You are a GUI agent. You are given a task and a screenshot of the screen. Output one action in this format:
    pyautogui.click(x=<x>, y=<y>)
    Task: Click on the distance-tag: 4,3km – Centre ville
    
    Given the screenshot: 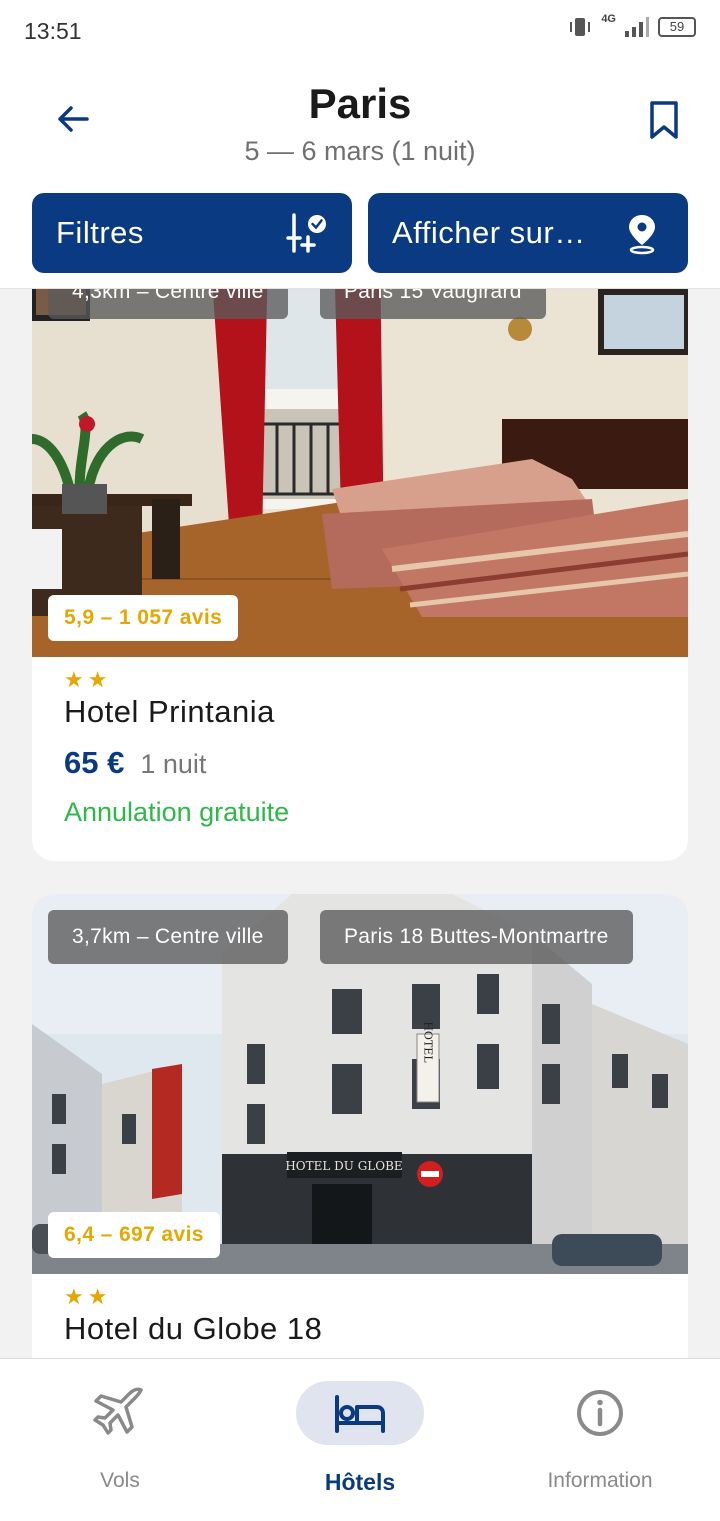 What is the action you would take?
    pyautogui.click(x=168, y=304)
    